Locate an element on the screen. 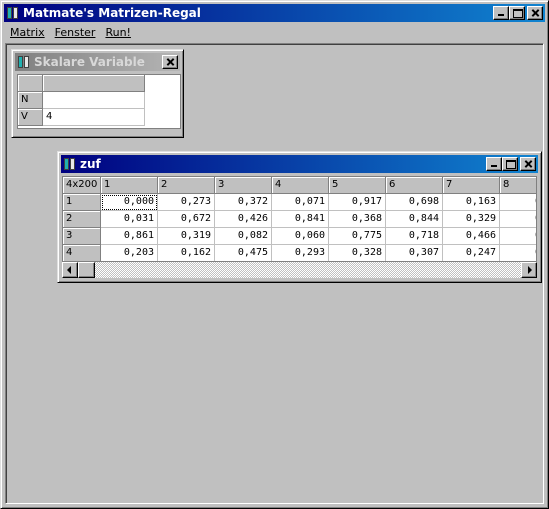 The width and height of the screenshot is (549, 509). matrix-cell: 0,466 is located at coordinates (471, 236).